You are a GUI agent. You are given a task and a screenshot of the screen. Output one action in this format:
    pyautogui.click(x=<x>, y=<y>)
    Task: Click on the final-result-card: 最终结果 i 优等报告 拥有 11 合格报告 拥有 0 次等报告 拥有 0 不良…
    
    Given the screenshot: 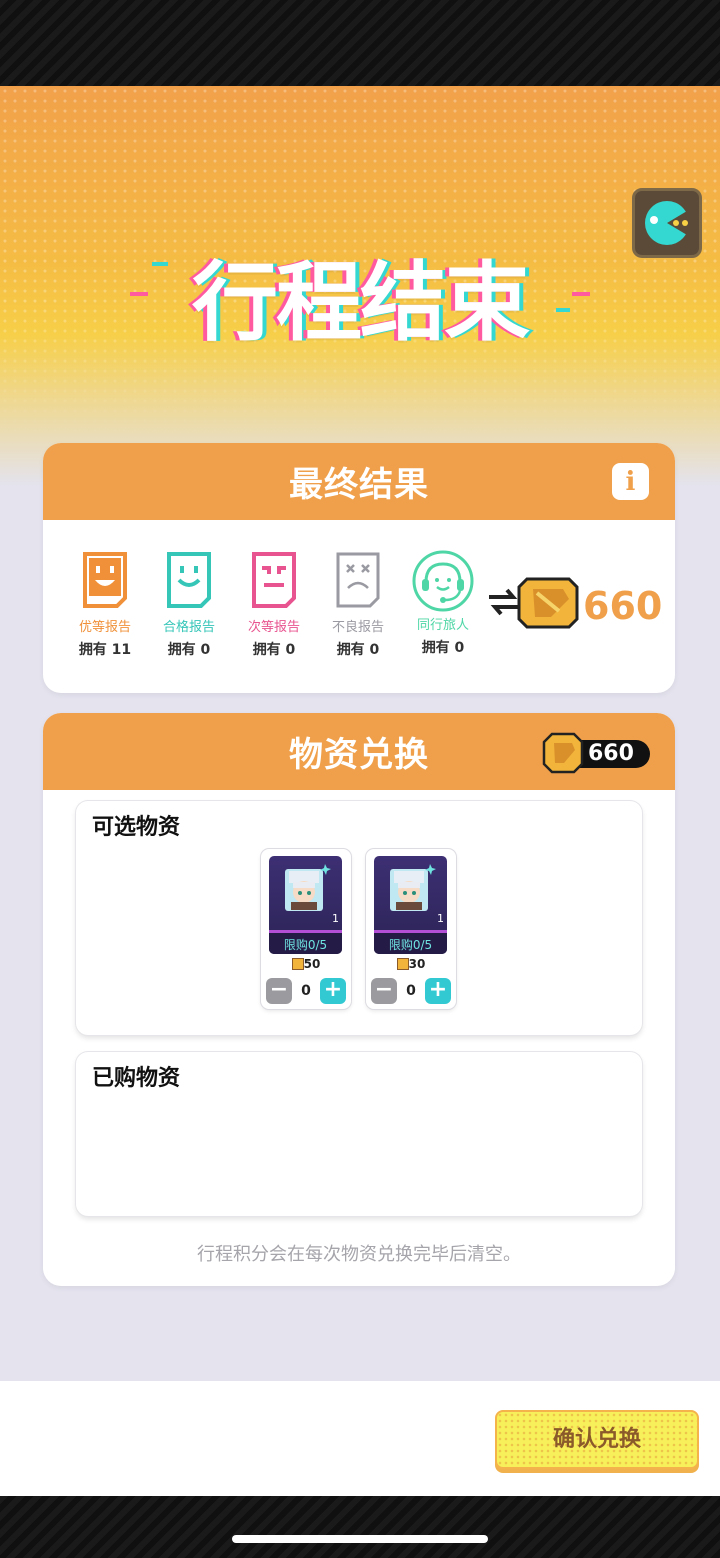 What is the action you would take?
    pyautogui.click(x=359, y=568)
    